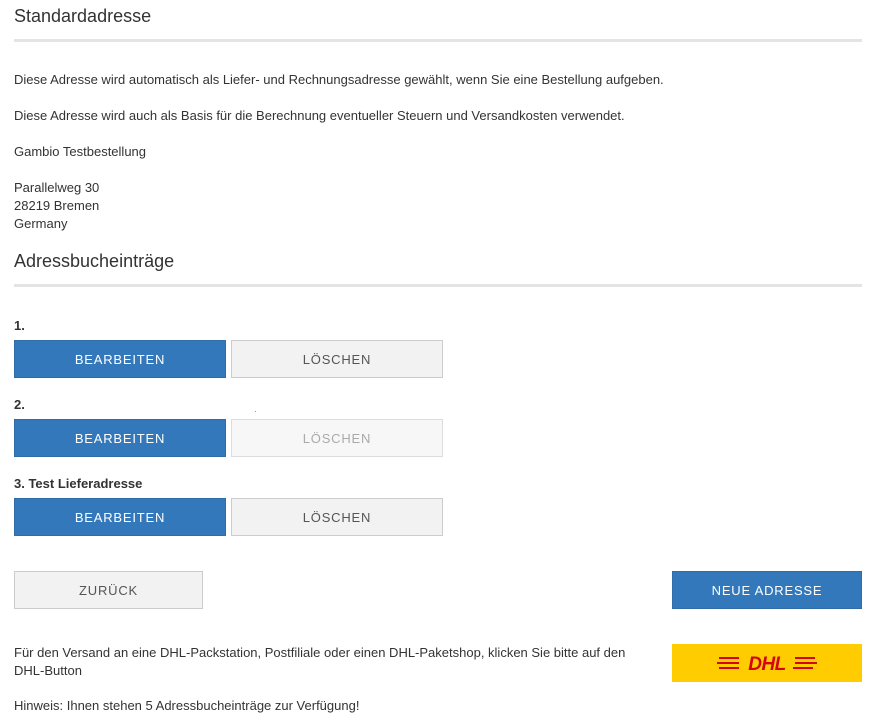 This screenshot has height=720, width=873. I want to click on default-address-name: Gambio Testbestellung, so click(80, 151).